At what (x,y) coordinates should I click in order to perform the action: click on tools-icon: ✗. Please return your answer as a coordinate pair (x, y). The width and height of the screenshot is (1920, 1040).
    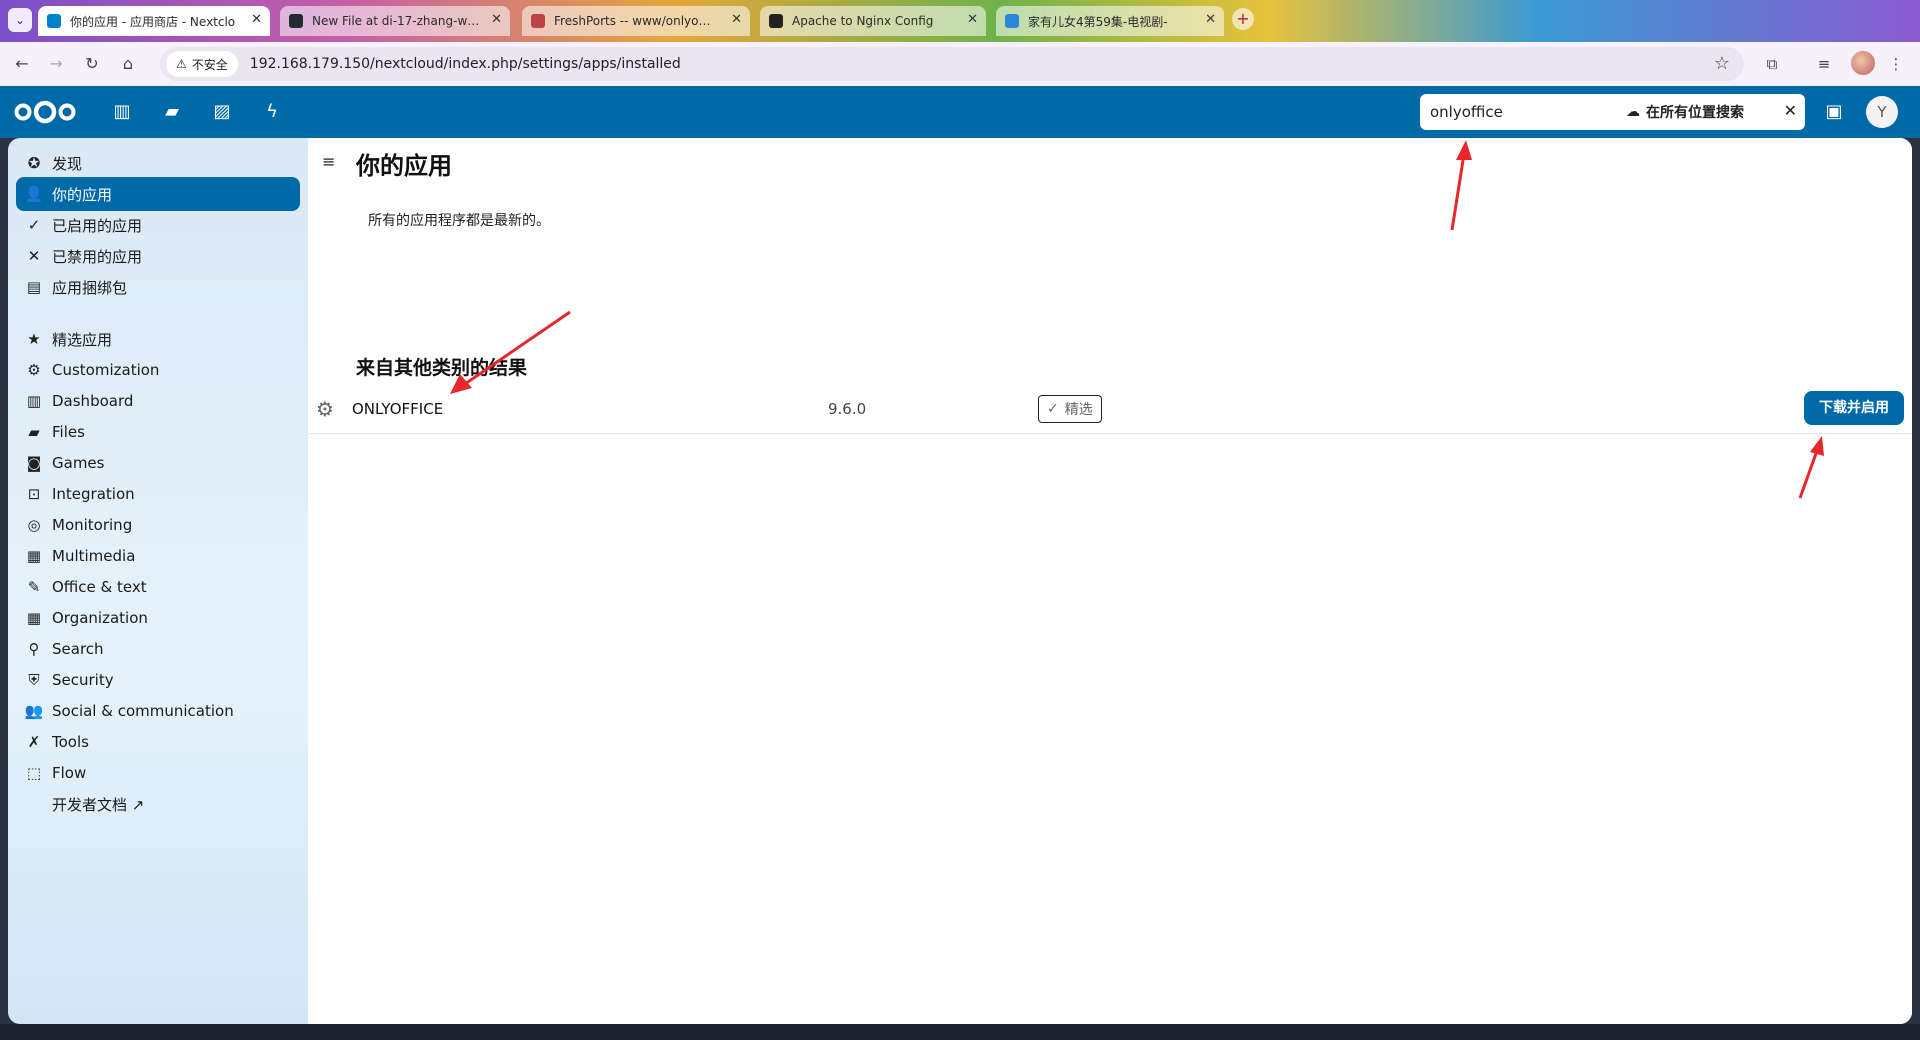
    Looking at the image, I should click on (34, 742).